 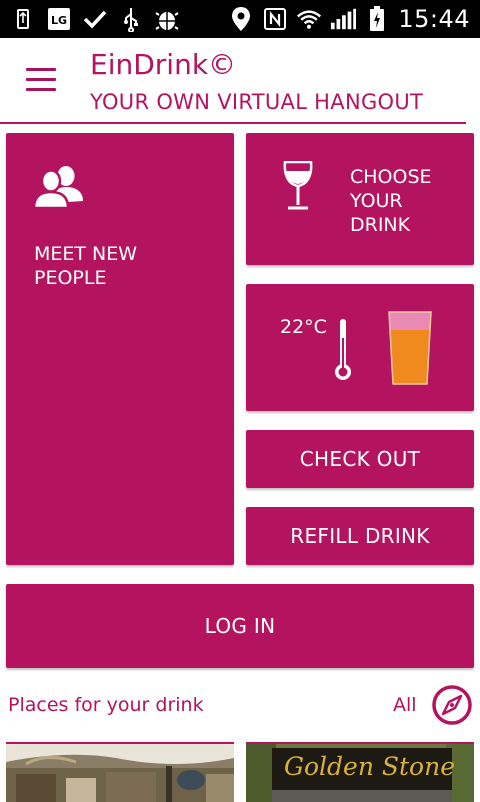 I want to click on thermometer-icon, so click(x=343, y=352).